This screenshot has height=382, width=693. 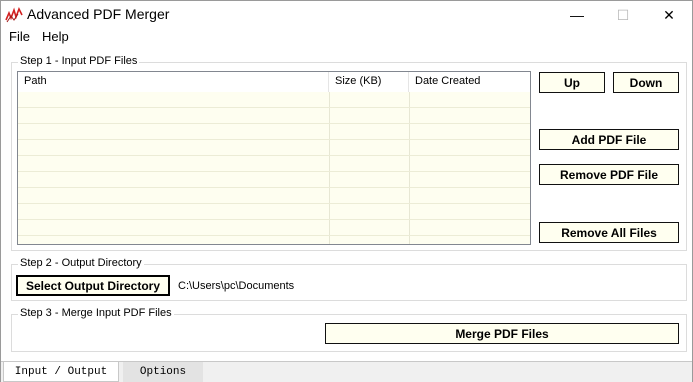 I want to click on title-bar: Advanced PDF Merger — ☐ ✕, so click(x=346, y=15).